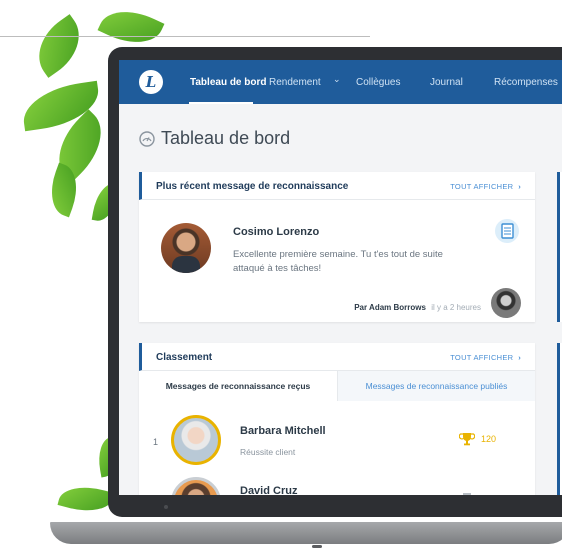  What do you see at coordinates (156, 442) in the screenshot?
I see `rank-number: 1` at bounding box center [156, 442].